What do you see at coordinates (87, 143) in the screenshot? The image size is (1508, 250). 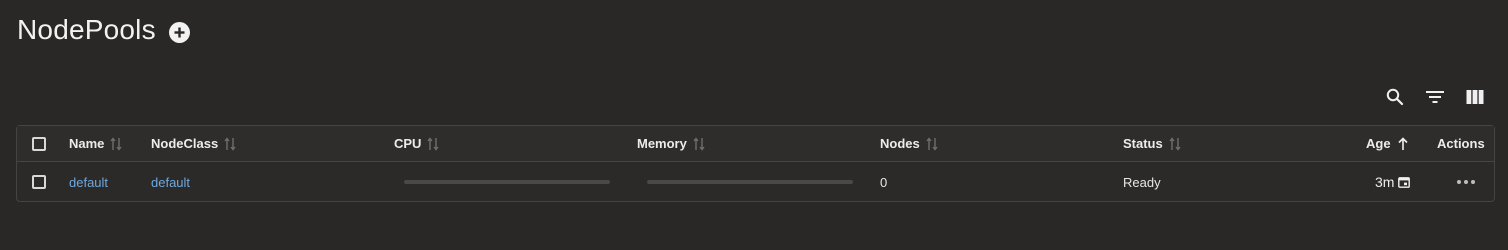 I see `column-label: Name` at bounding box center [87, 143].